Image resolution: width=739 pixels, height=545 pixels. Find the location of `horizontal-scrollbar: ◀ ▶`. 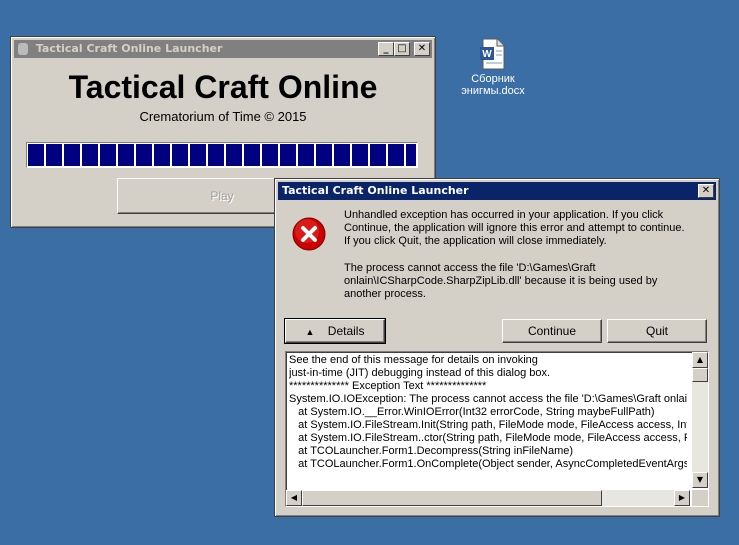

horizontal-scrollbar: ◀ ▶ is located at coordinates (488, 498).